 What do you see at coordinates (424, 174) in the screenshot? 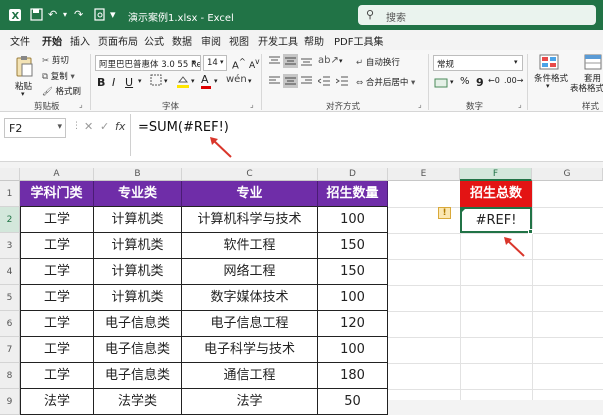
I see `column-header-e: E` at bounding box center [424, 174].